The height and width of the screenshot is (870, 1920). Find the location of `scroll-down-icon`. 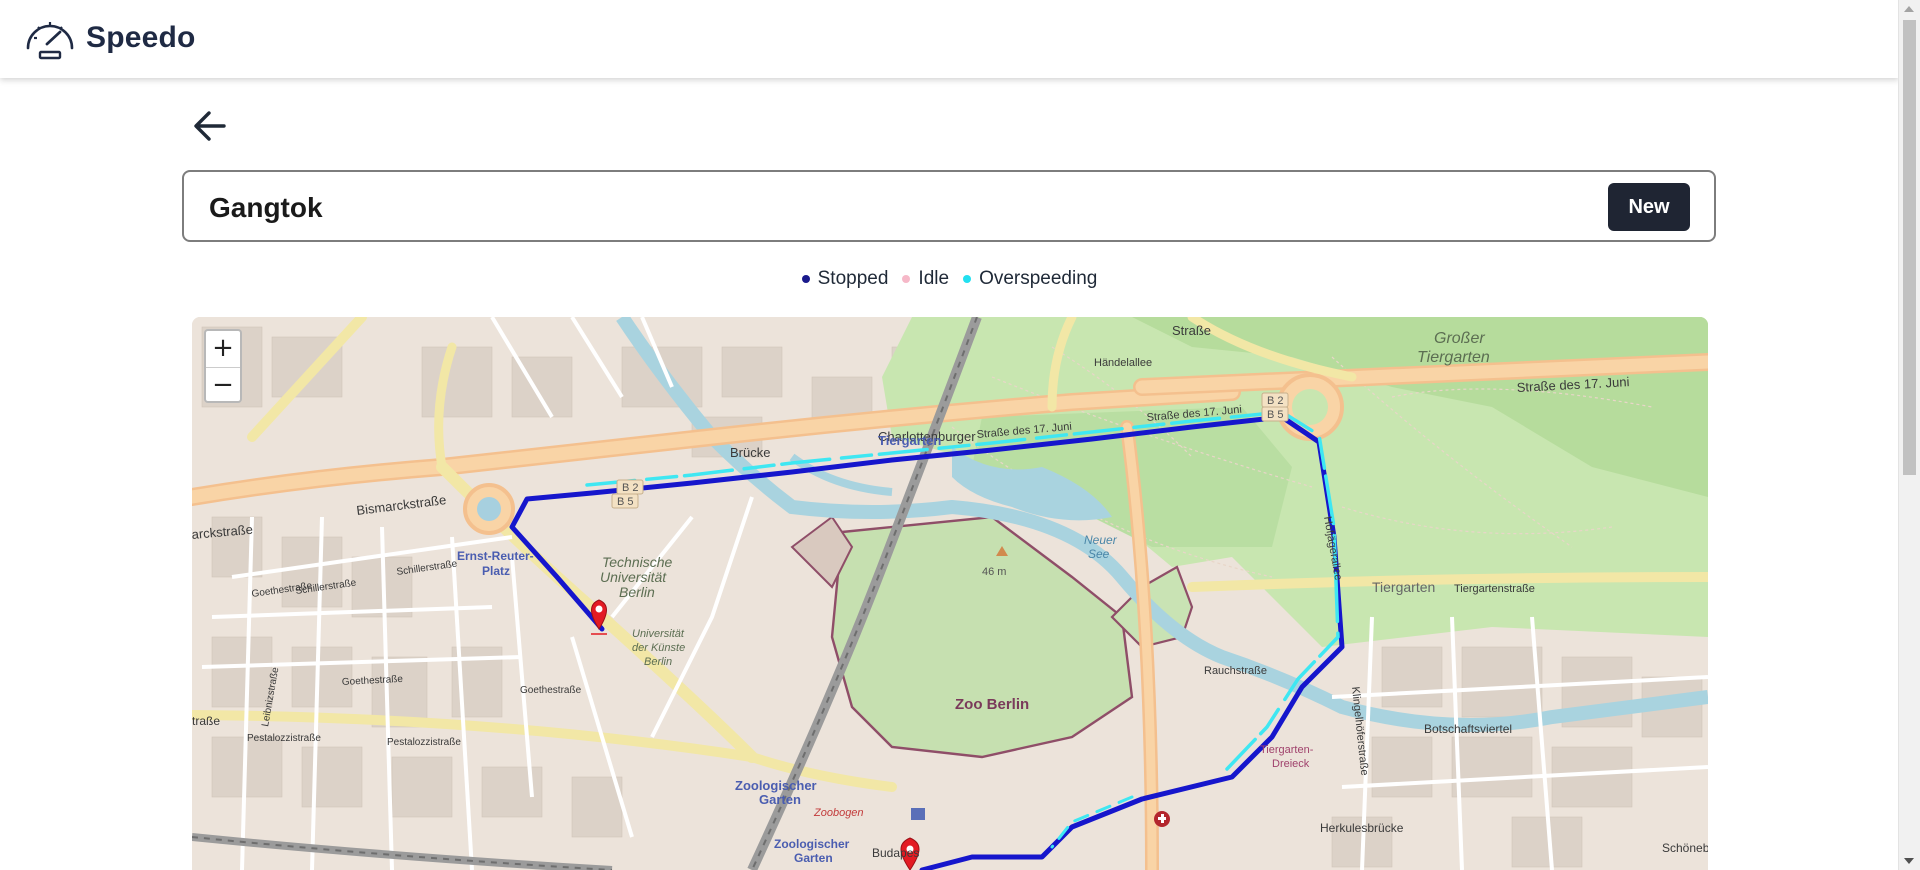

scroll-down-icon is located at coordinates (1909, 861).